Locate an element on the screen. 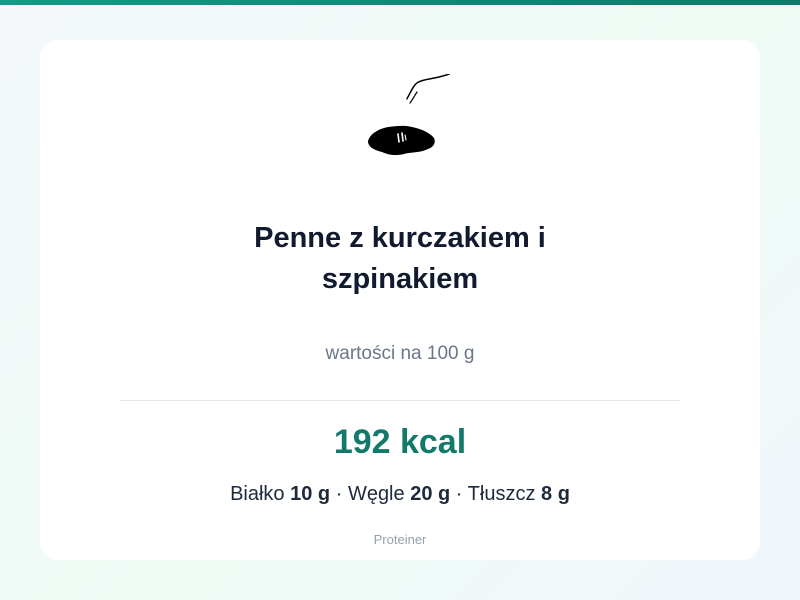  calories-value: 192 kcal is located at coordinates (400, 442).